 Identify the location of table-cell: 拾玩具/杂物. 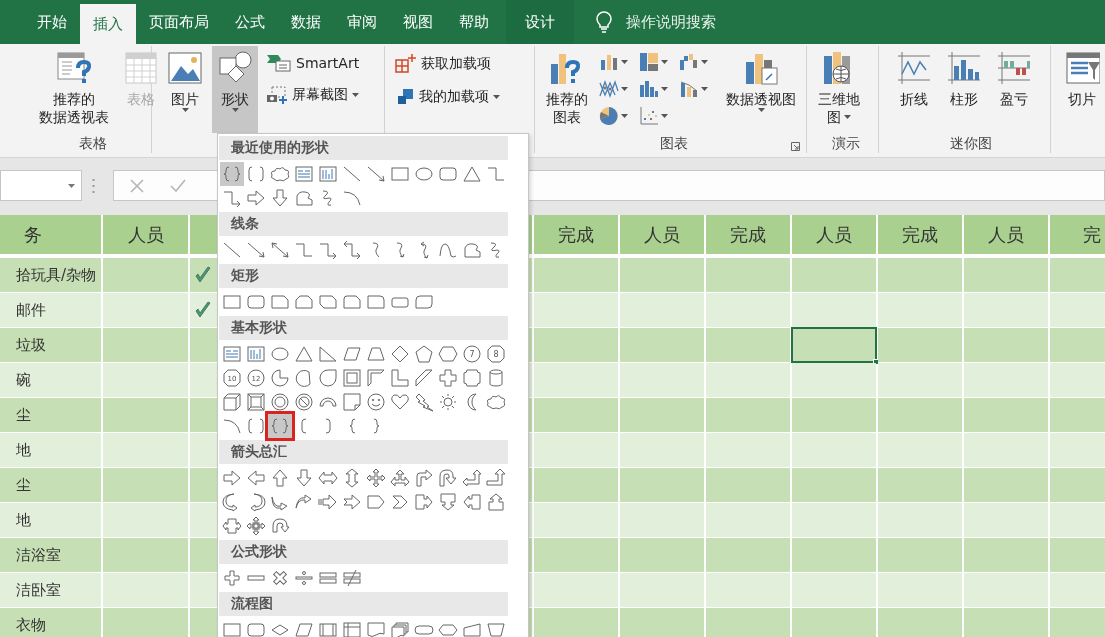
(50, 275).